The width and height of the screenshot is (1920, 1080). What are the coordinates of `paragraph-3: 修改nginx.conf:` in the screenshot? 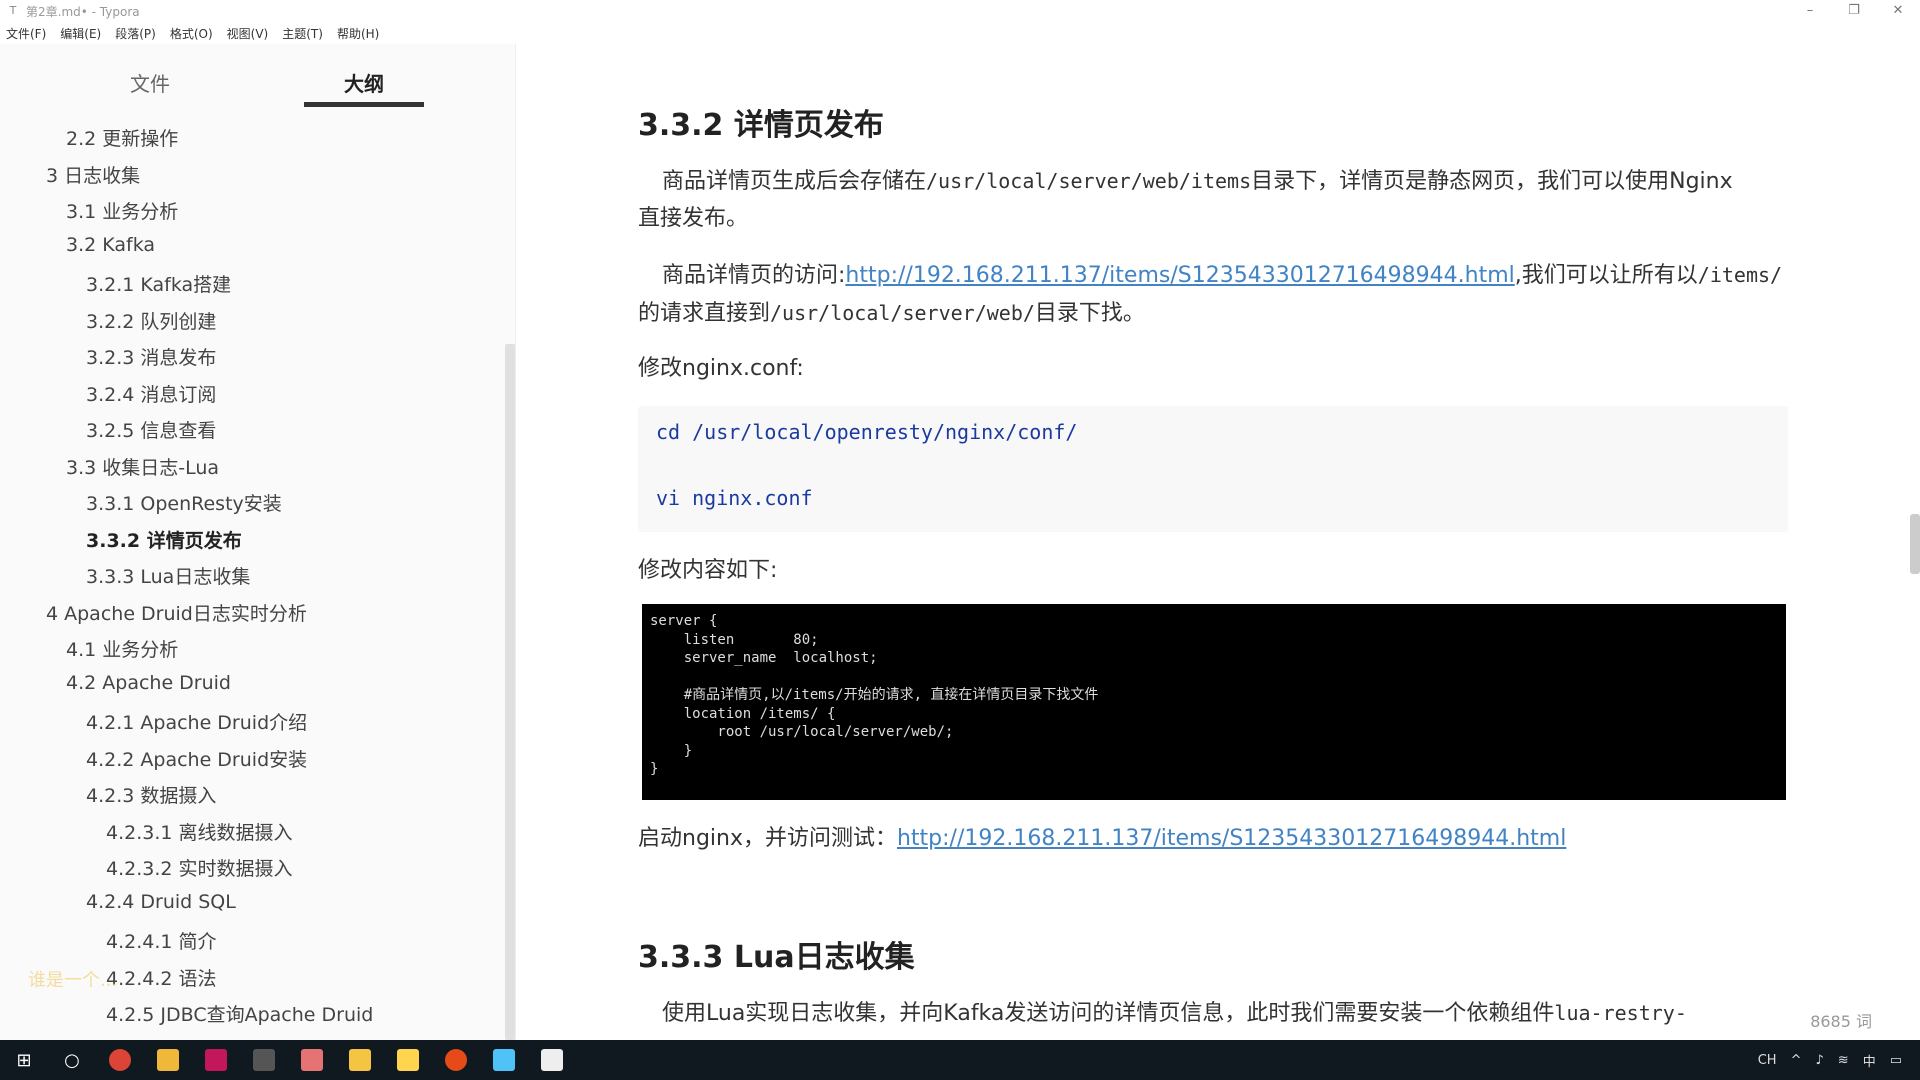 It's located at (721, 368).